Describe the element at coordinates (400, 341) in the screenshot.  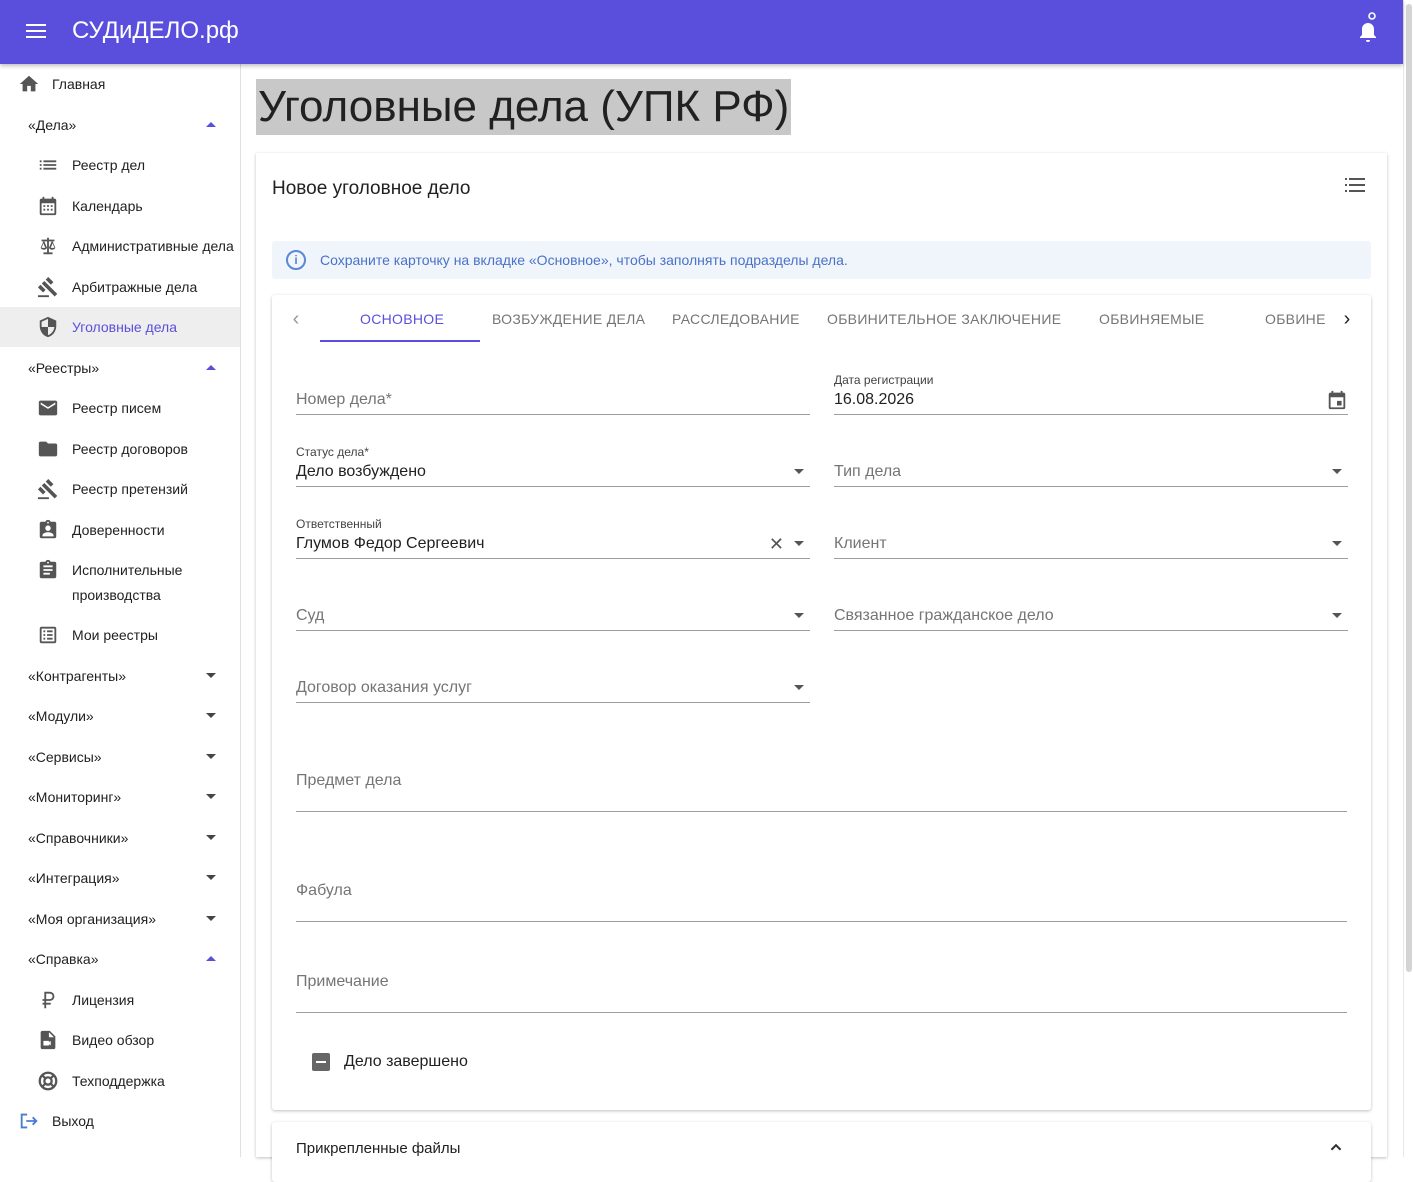
I see `tab-indicator` at that location.